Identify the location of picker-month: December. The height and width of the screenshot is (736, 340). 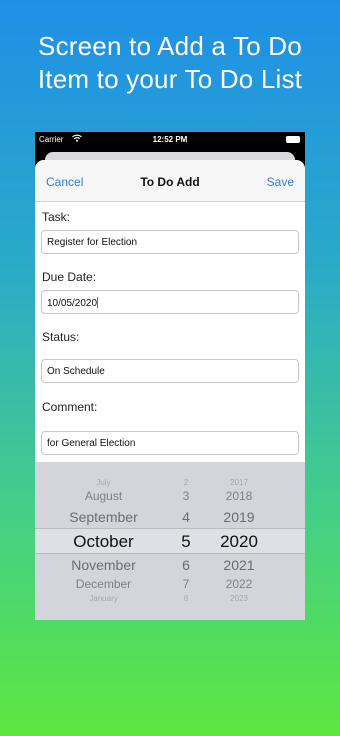
(102, 584).